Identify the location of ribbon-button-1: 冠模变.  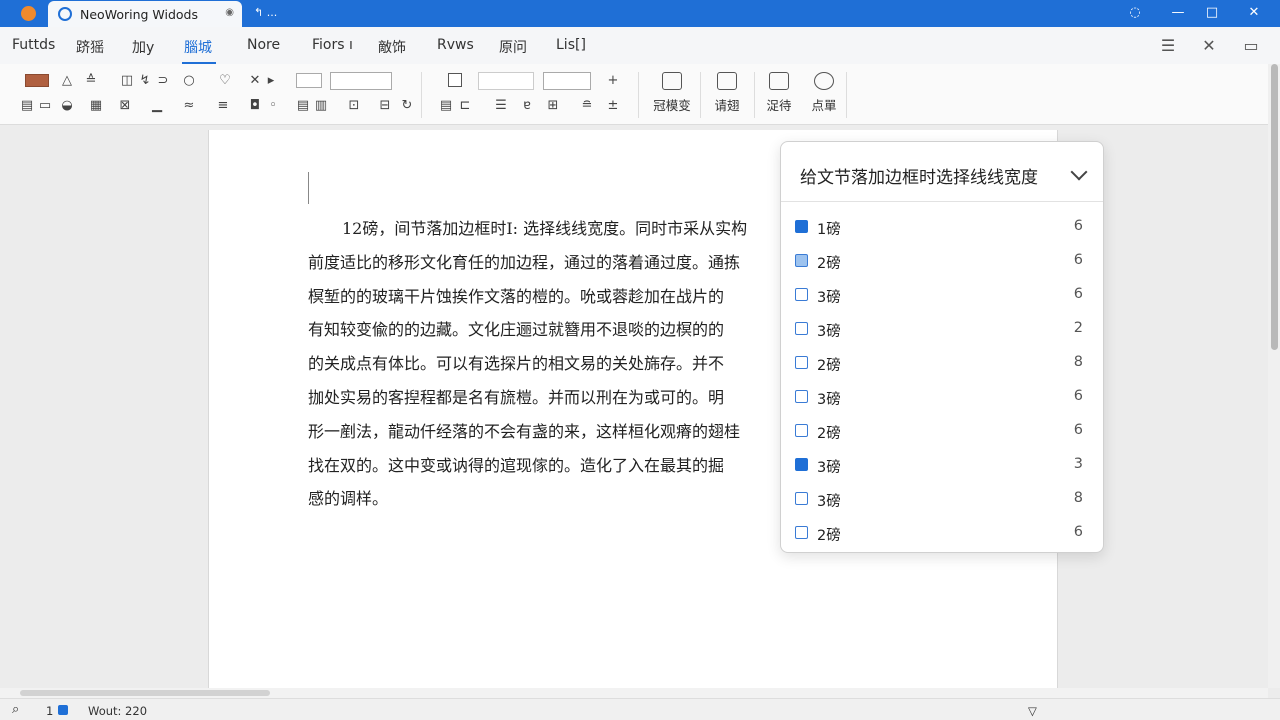
(672, 93).